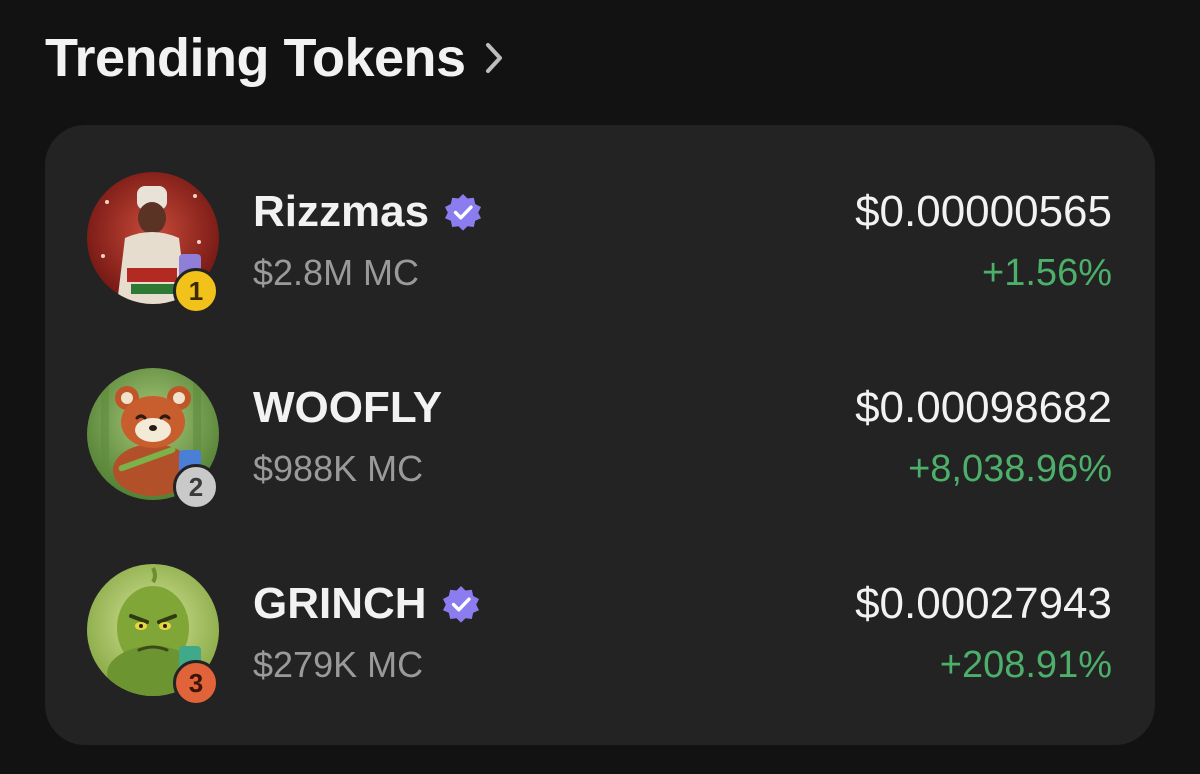 The width and height of the screenshot is (1200, 774). What do you see at coordinates (1010, 469) in the screenshot?
I see `price-change: +8,038.96%` at bounding box center [1010, 469].